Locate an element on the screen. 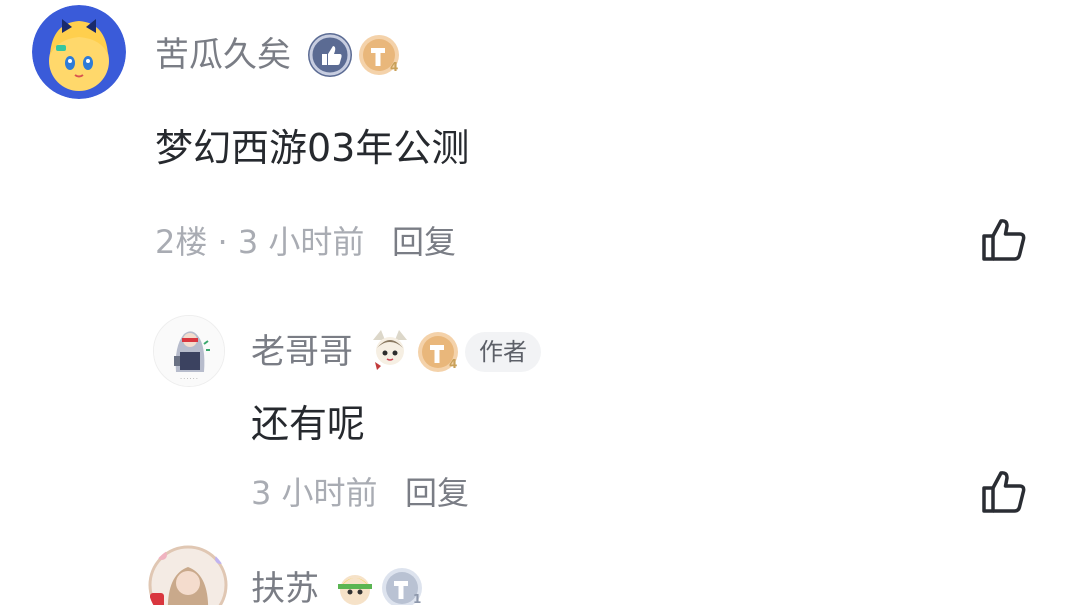 Image resolution: width=1079 pixels, height=605 pixels. reply-text: 还有呢 is located at coordinates (308, 424).